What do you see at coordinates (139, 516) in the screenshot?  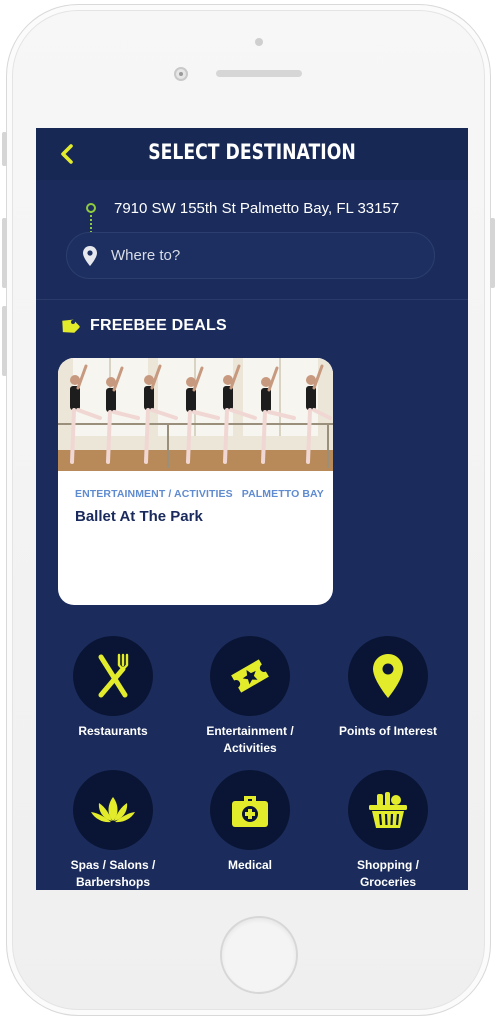 I see `deal-title: Ballet At The Park` at bounding box center [139, 516].